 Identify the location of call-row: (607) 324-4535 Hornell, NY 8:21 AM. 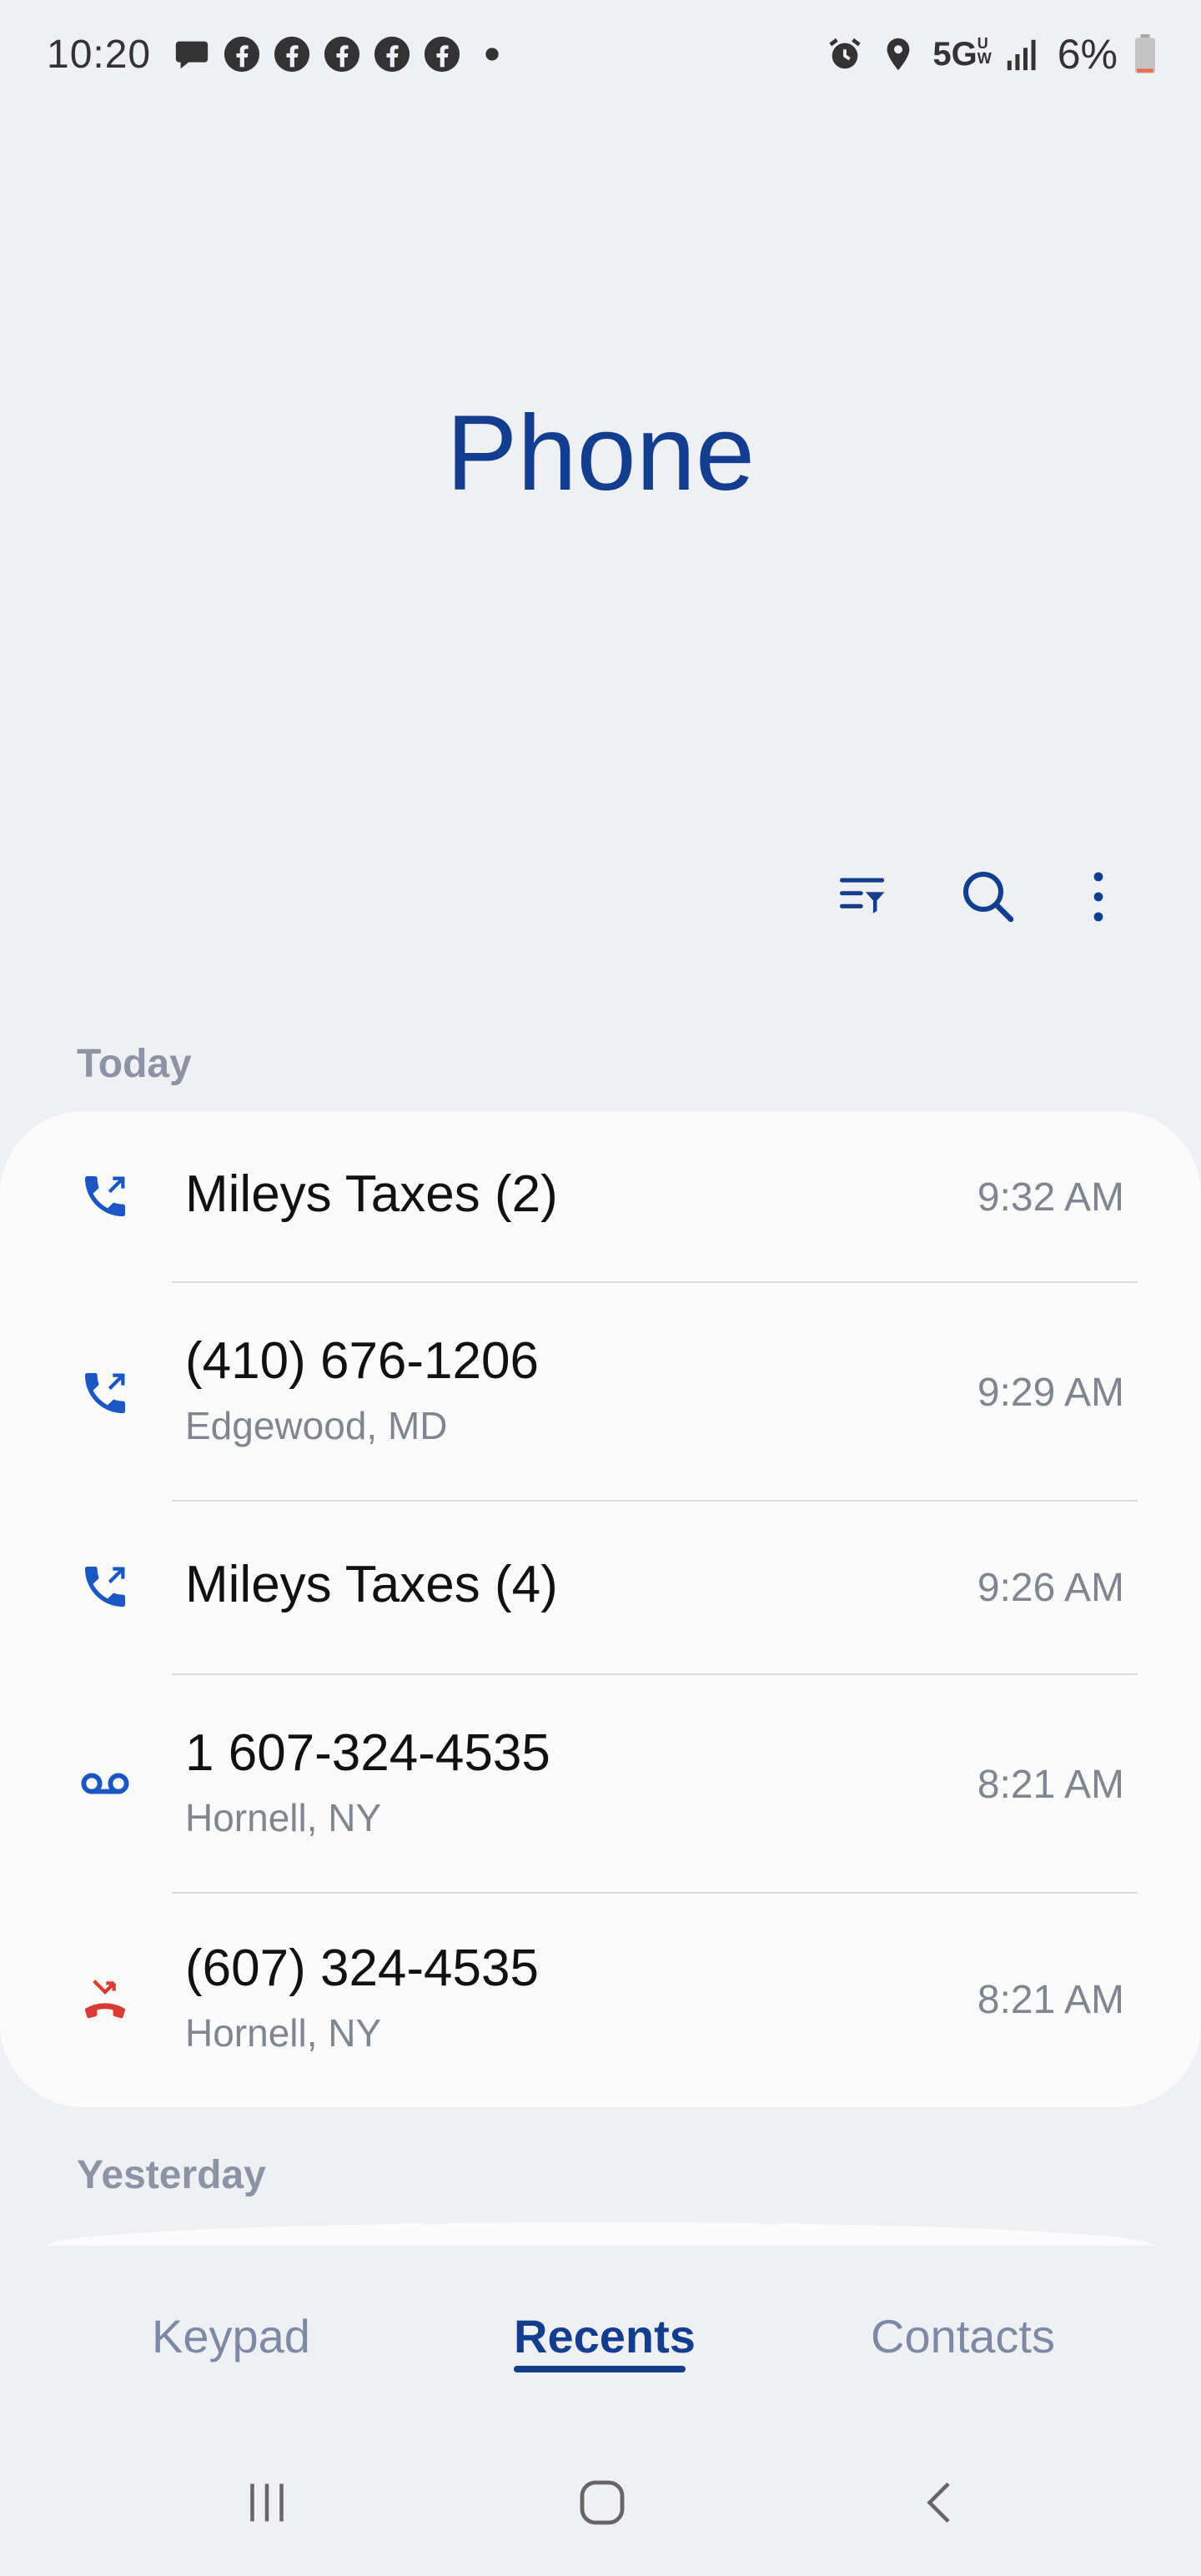
(601, 2000).